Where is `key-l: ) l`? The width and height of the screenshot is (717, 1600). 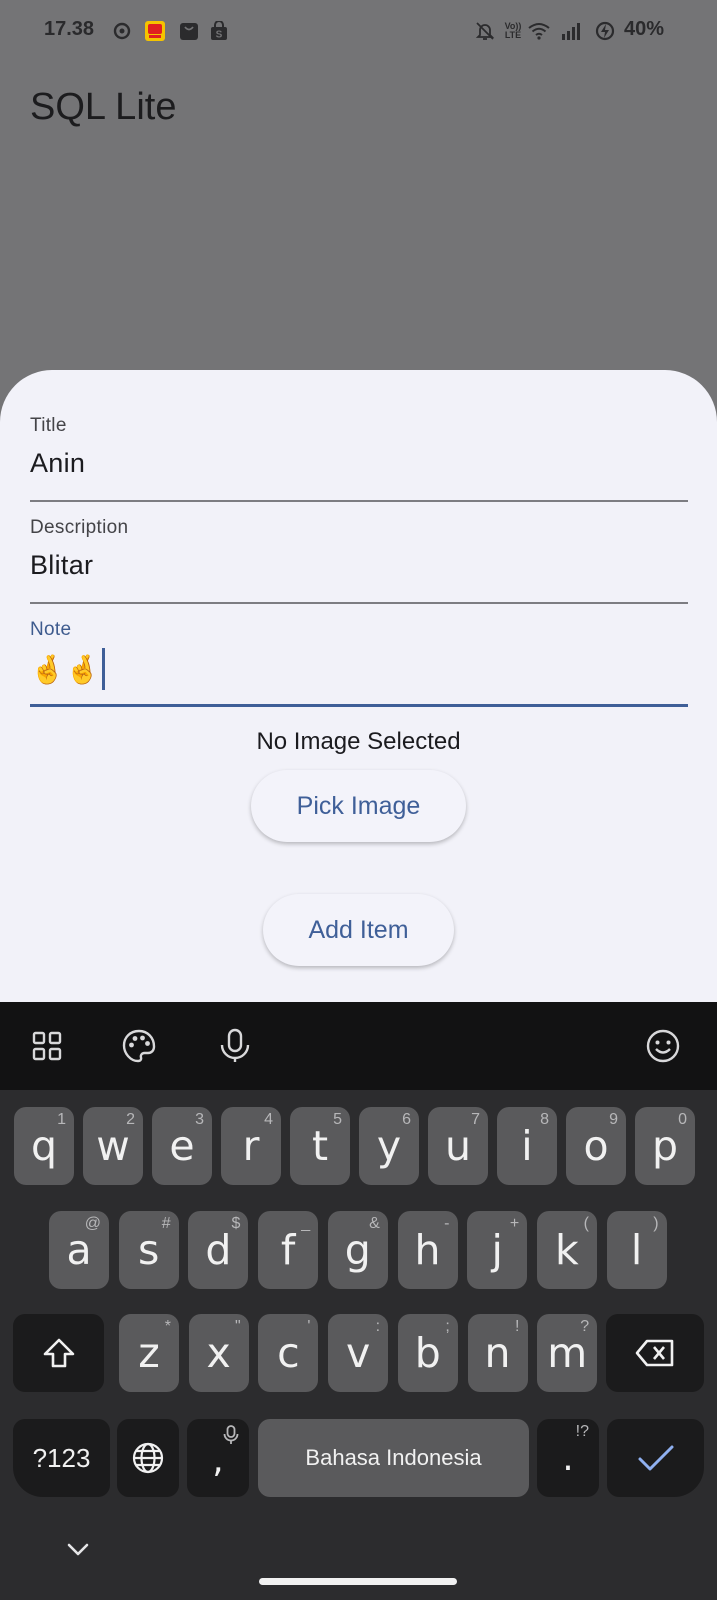
key-l: ) l is located at coordinates (636, 1250).